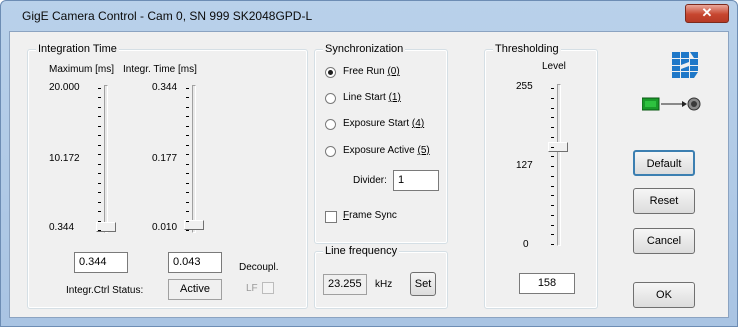 The height and width of the screenshot is (327, 738). I want to click on line-start-label: Line Start (1), so click(372, 97).